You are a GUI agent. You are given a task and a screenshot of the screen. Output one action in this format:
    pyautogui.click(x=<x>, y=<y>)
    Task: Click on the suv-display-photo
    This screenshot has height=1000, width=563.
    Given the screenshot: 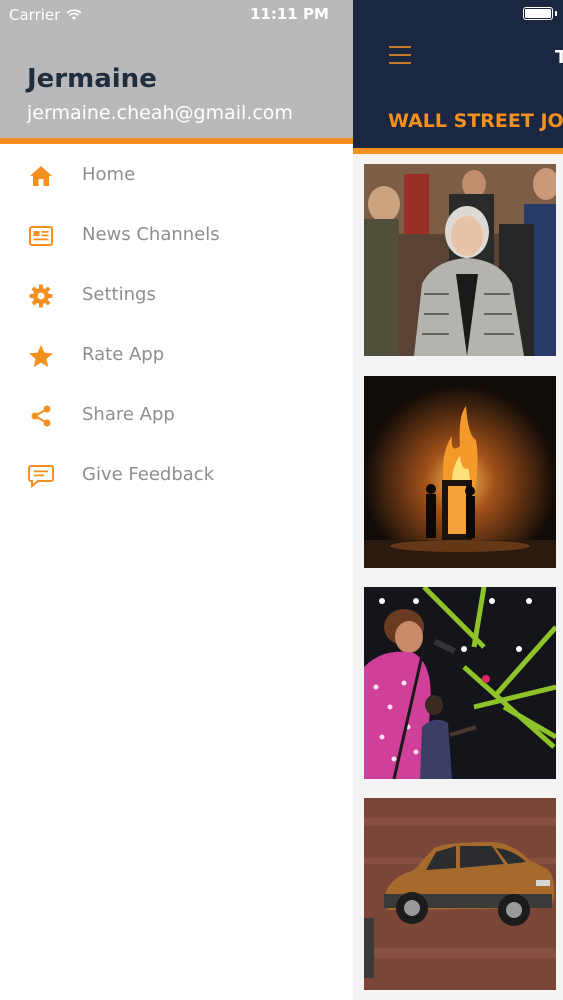 What is the action you would take?
    pyautogui.click(x=460, y=894)
    